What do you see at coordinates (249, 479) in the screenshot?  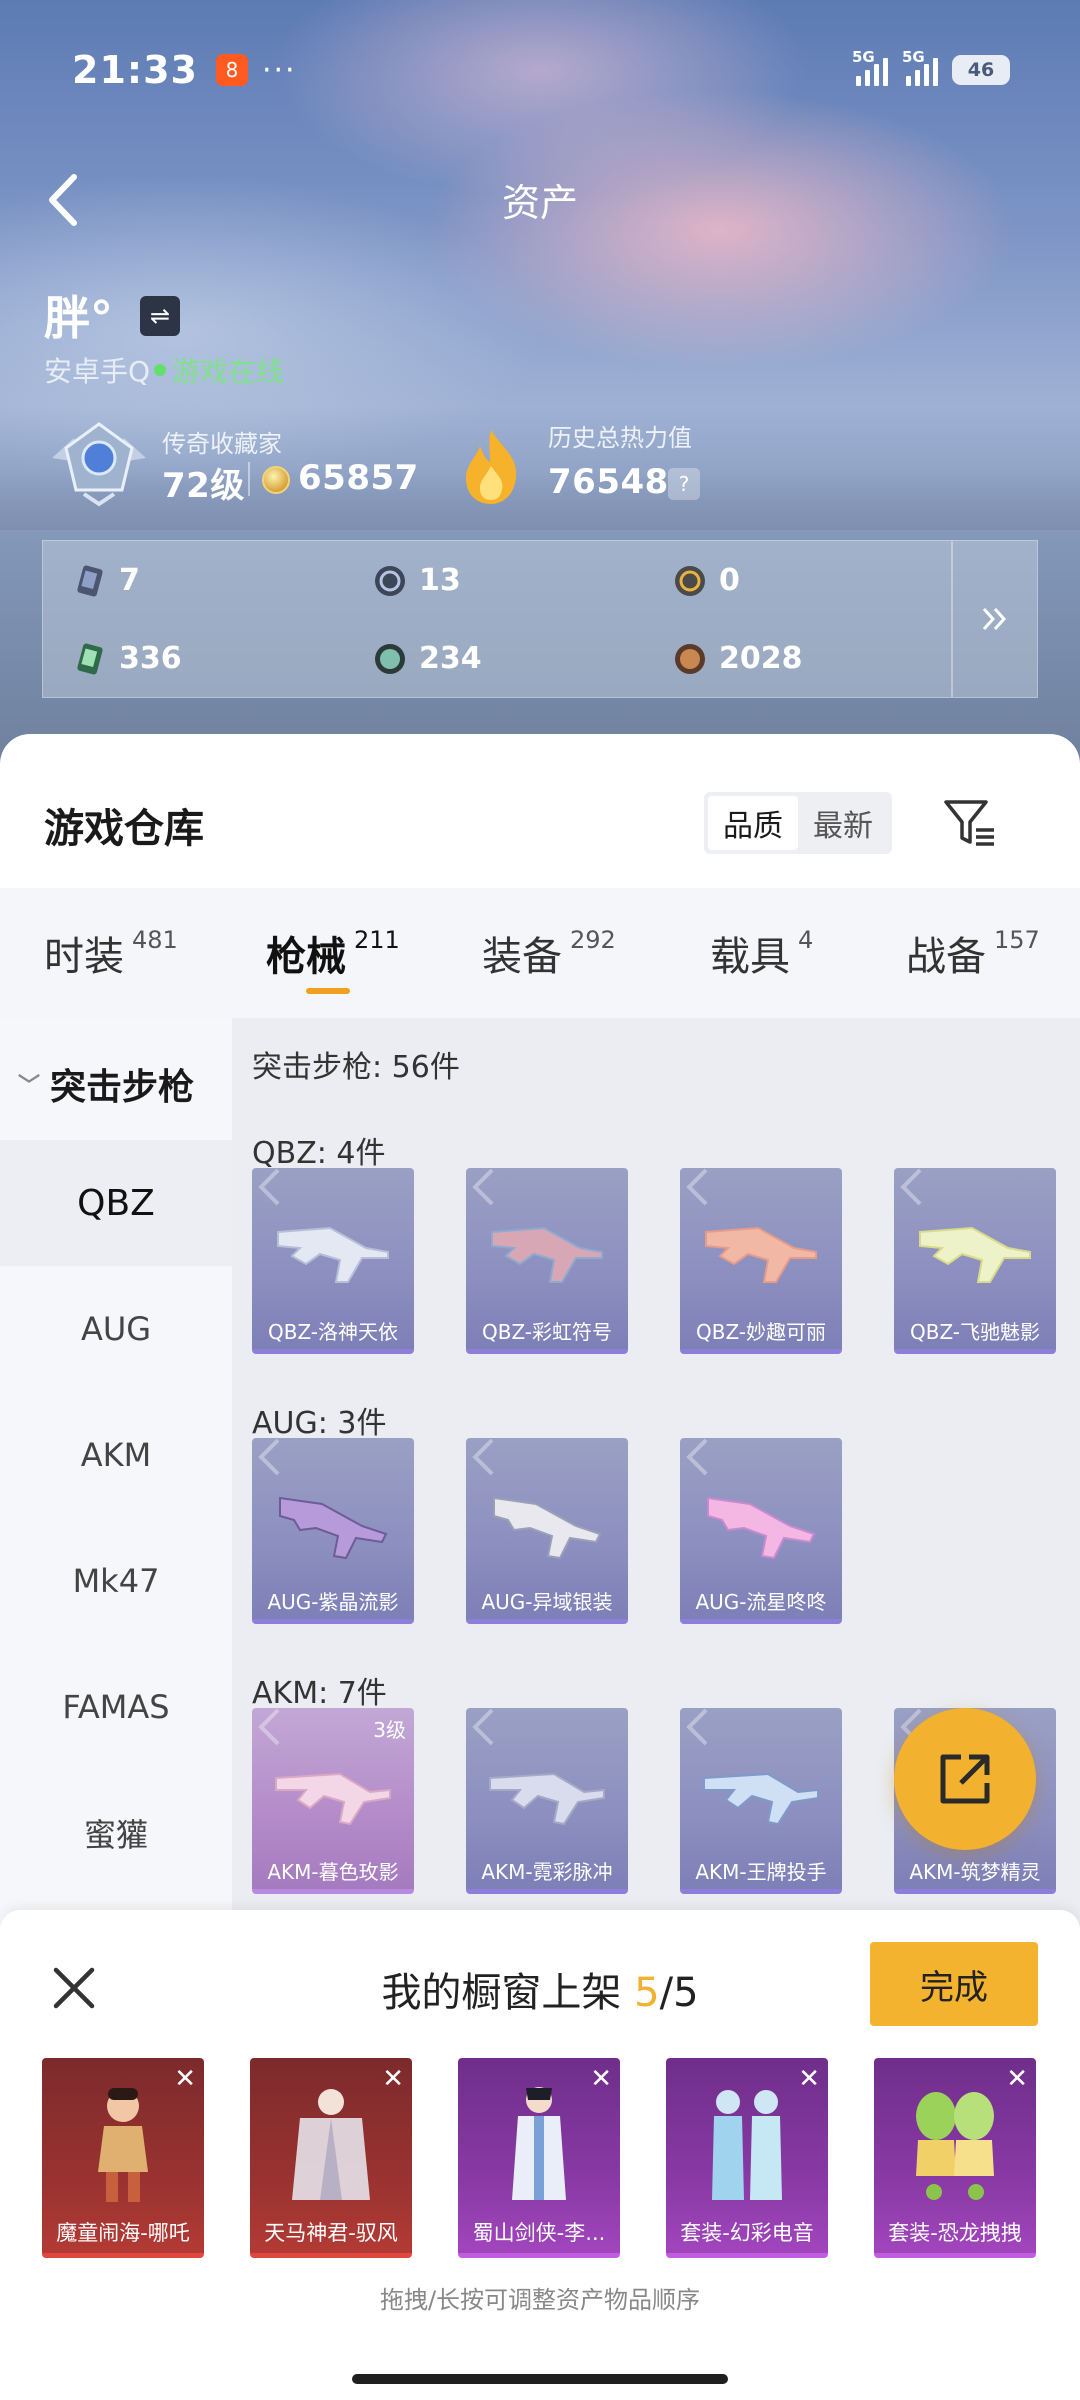 I see `stat-divider` at bounding box center [249, 479].